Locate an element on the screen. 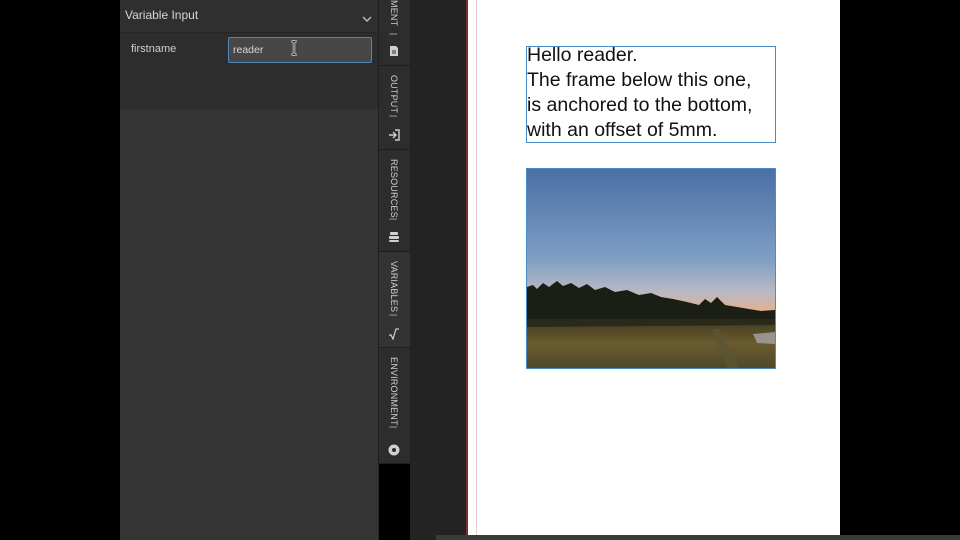  chevron-down-icon is located at coordinates (367, 19).